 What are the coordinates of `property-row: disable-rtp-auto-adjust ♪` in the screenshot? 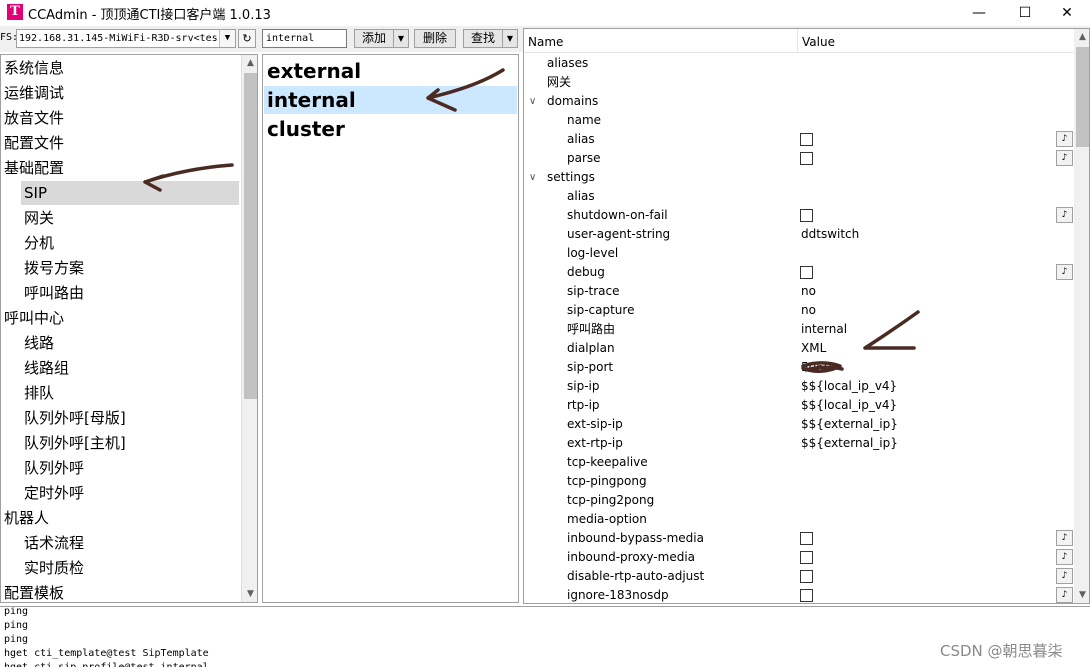 It's located at (799, 576).